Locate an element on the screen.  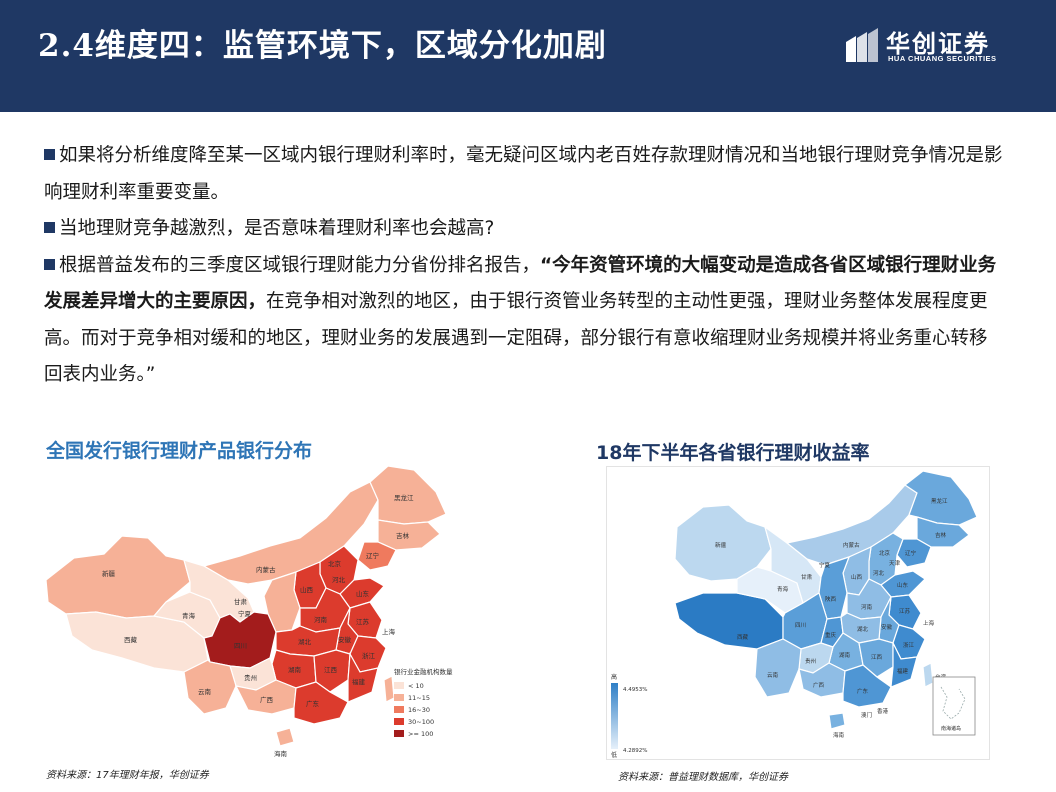
map-region-hainan is located at coordinates (285, 737).